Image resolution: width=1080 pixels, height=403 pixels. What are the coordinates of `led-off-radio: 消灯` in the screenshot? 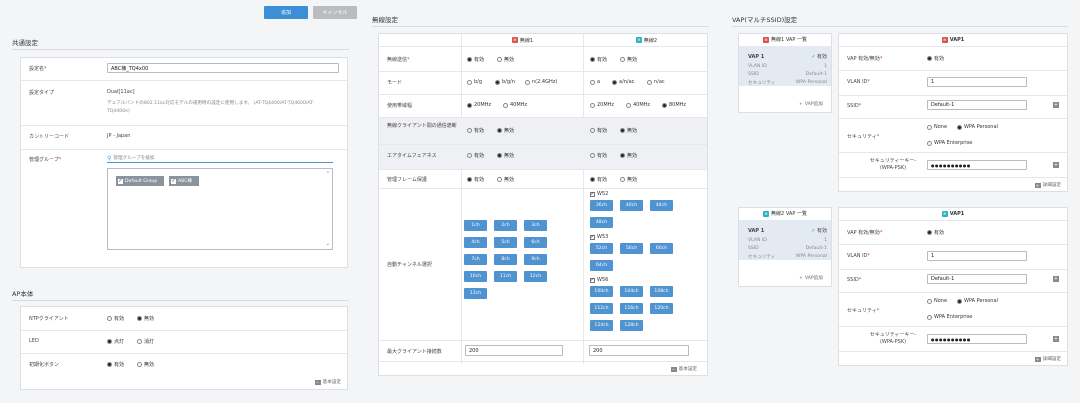 It's located at (145, 341).